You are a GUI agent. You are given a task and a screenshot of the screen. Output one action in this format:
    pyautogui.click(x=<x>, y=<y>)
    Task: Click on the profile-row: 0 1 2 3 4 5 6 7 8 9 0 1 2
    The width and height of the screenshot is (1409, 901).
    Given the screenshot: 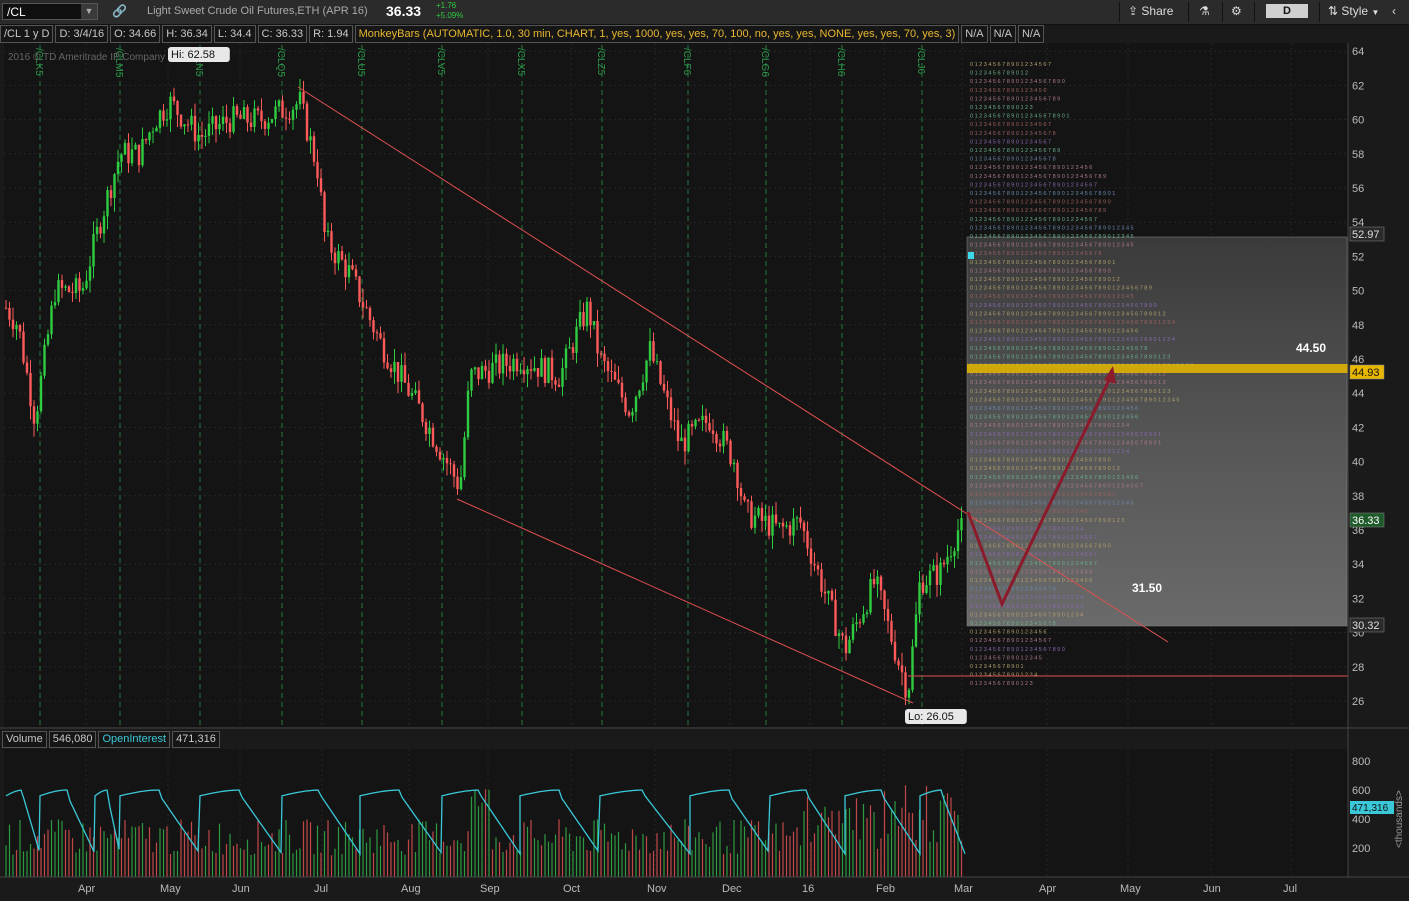 What is the action you would take?
    pyautogui.click(x=999, y=74)
    